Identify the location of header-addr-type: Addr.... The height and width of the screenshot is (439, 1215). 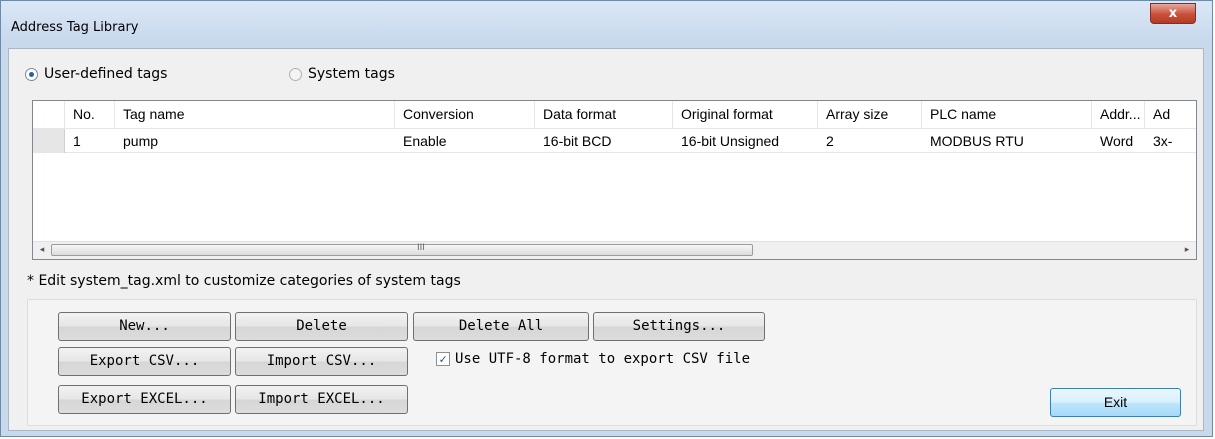
(1118, 114).